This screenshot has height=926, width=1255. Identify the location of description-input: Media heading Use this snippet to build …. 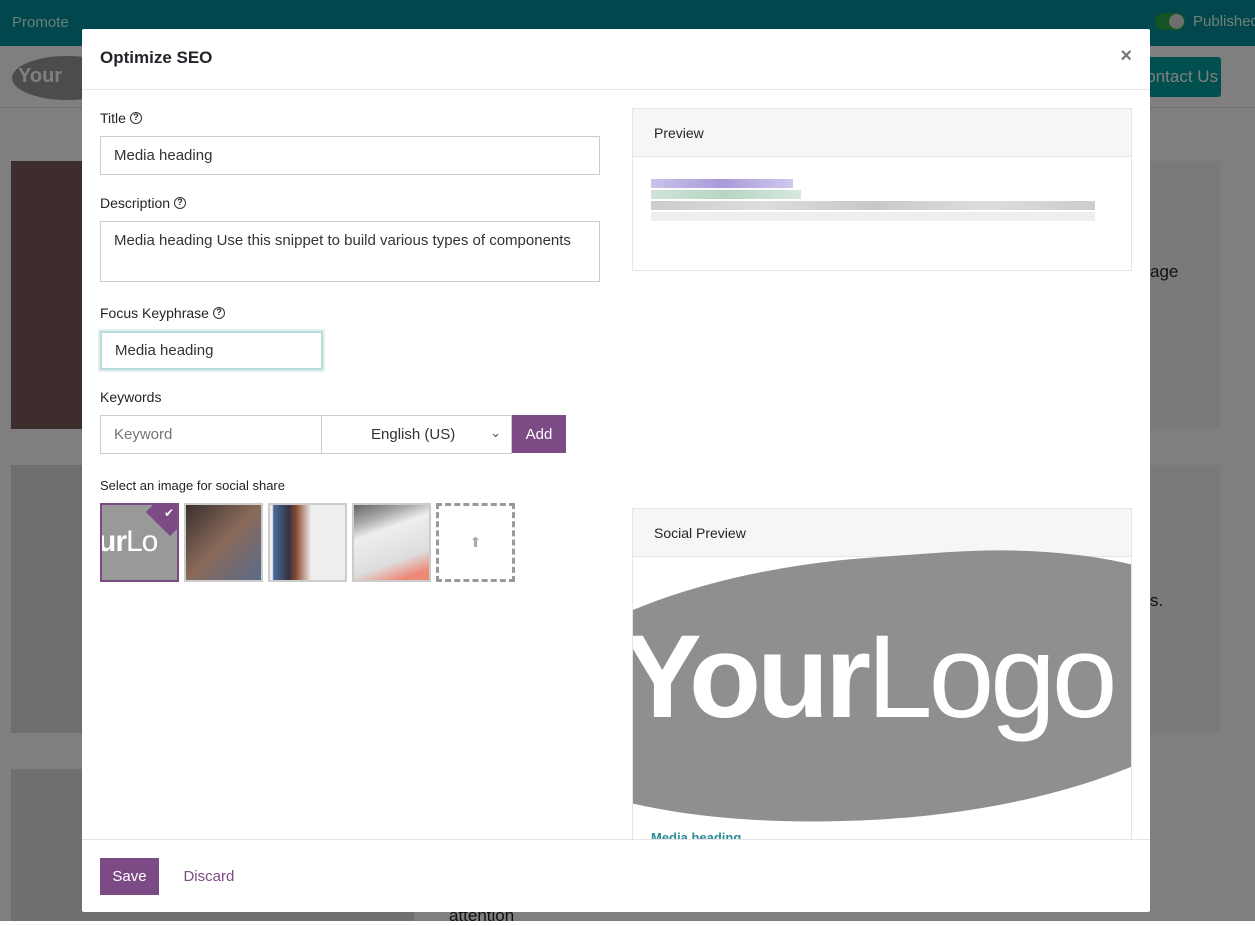
(350, 251).